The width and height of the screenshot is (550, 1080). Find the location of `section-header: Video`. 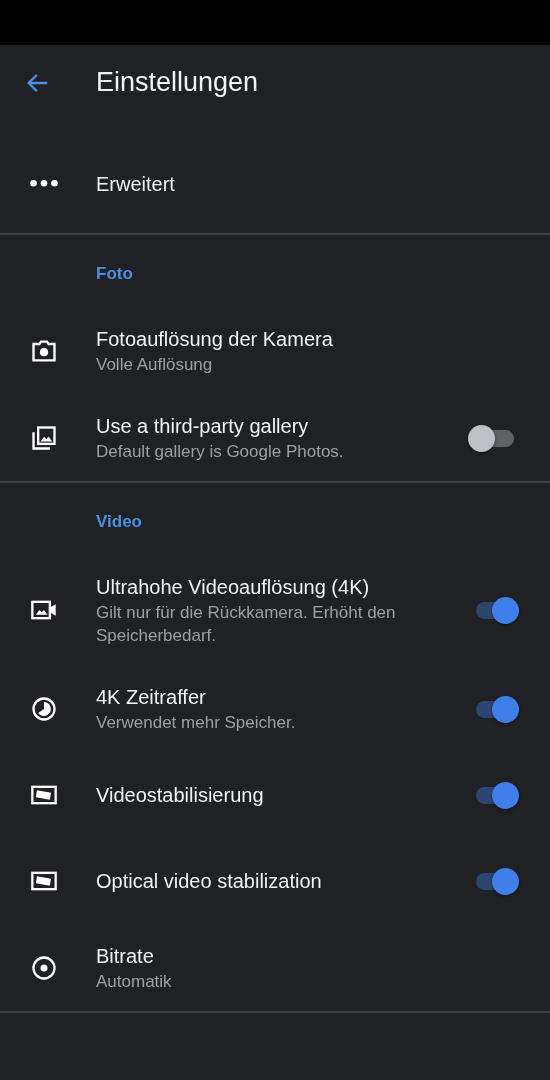

section-header: Video is located at coordinates (119, 522).